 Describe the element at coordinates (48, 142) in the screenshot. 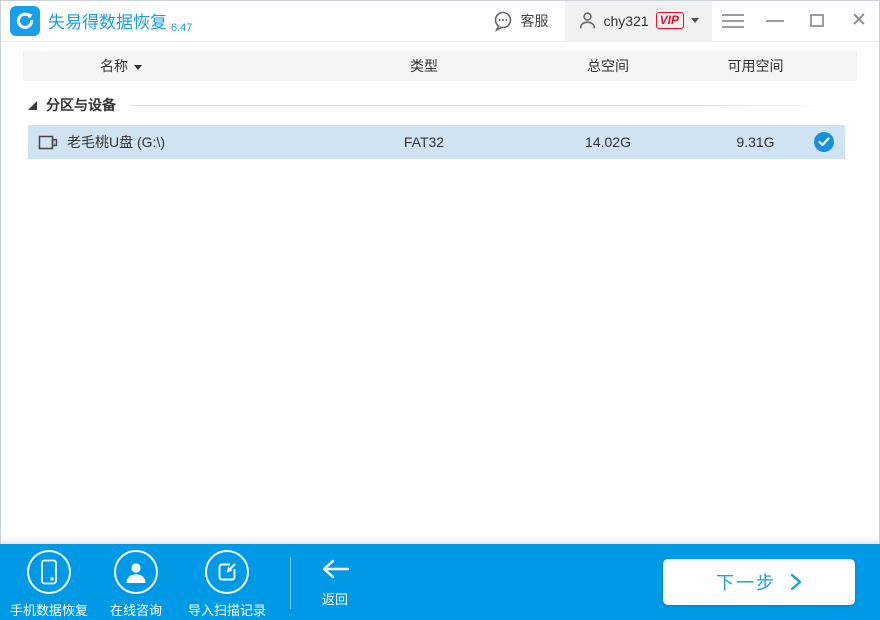

I see `usb-drive-icon` at that location.